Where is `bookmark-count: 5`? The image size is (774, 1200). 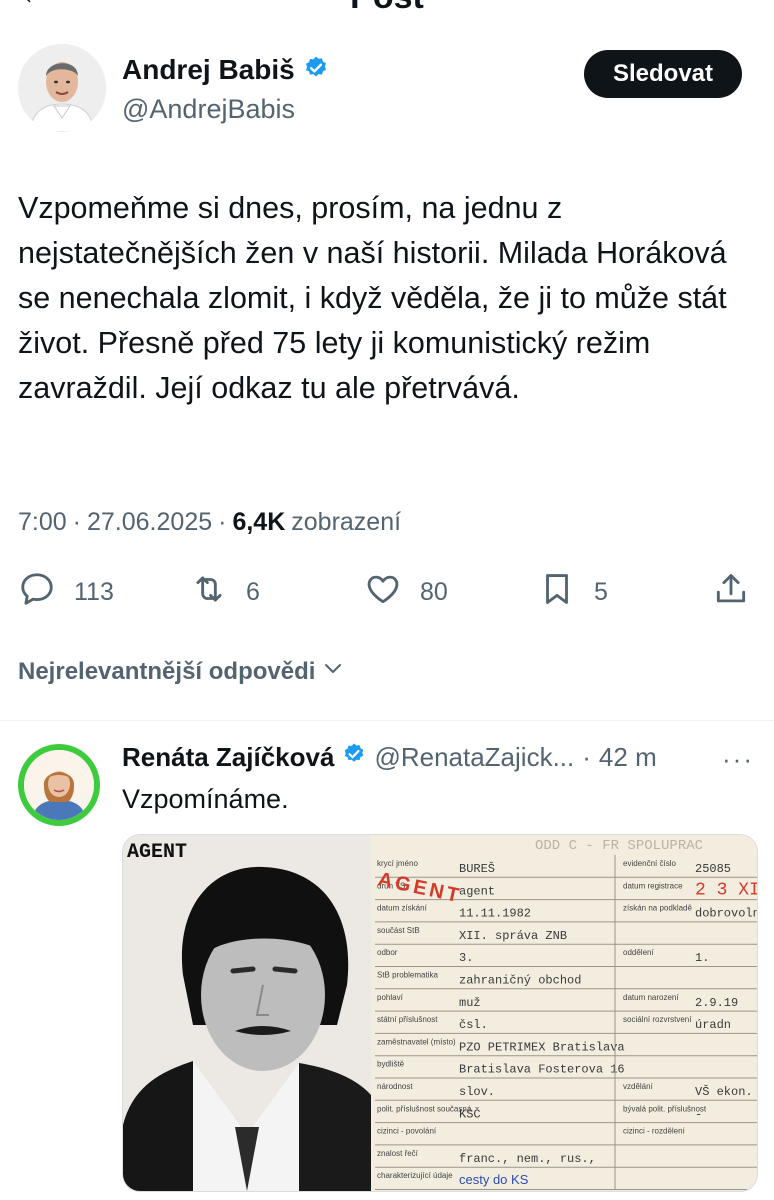
bookmark-count: 5 is located at coordinates (601, 592).